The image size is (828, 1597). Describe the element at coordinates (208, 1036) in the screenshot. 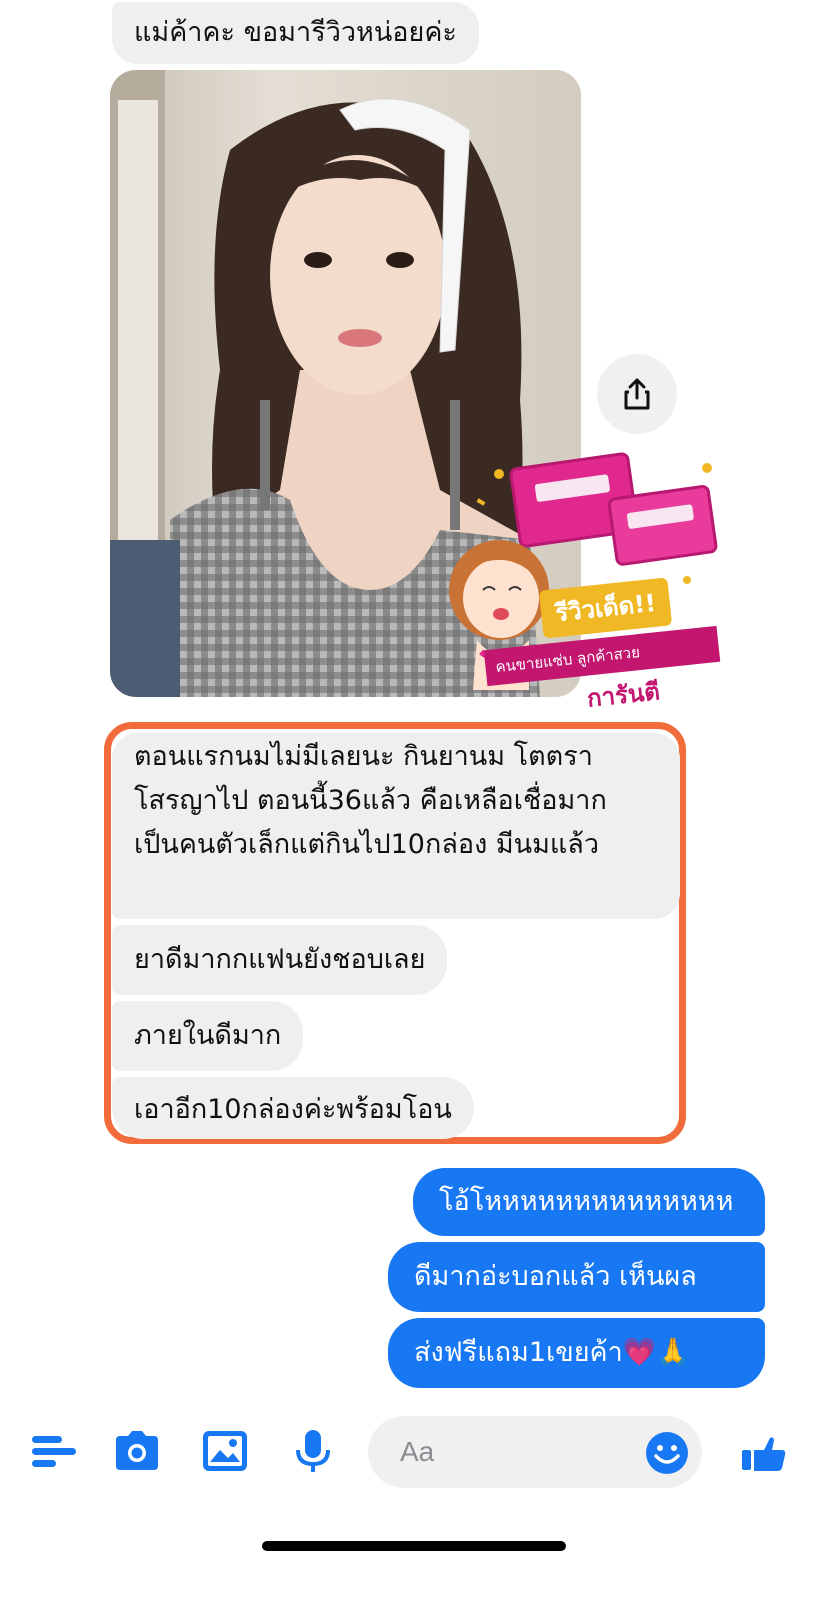

I see `message-incoming: ภายในดีมาก` at that location.